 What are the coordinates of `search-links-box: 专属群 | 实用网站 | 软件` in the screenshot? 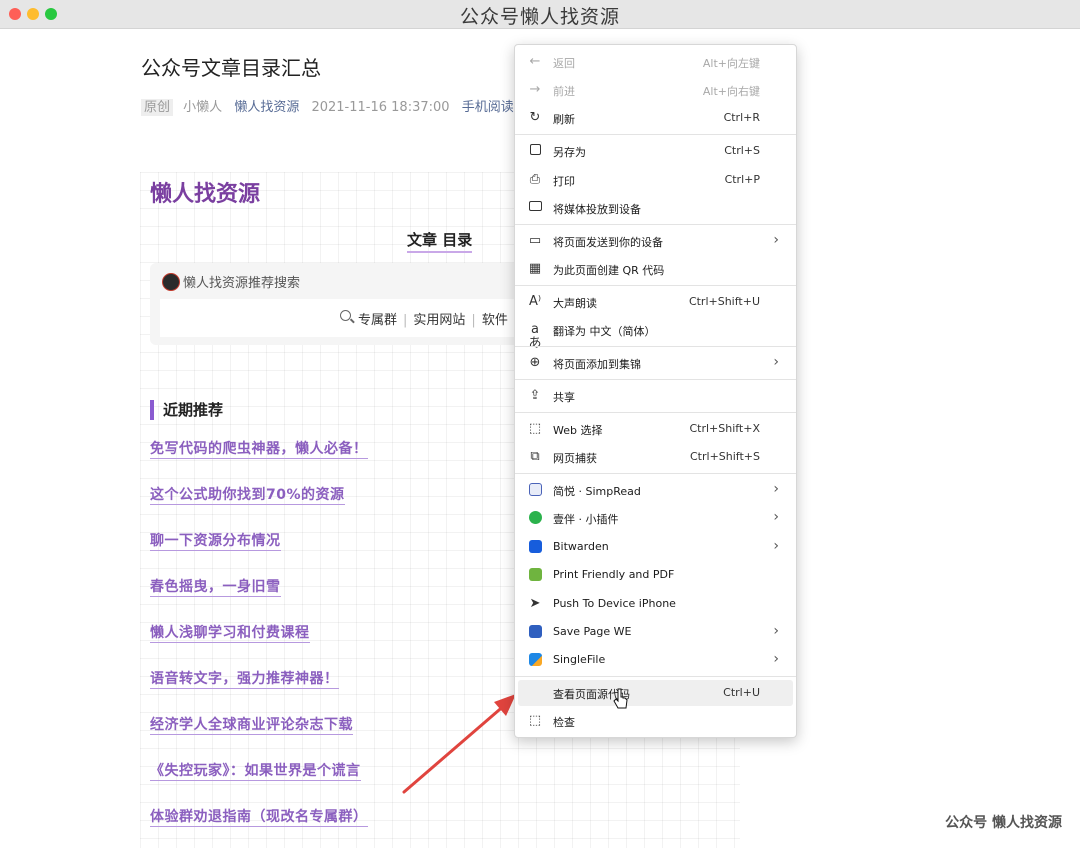 It's located at (345, 318).